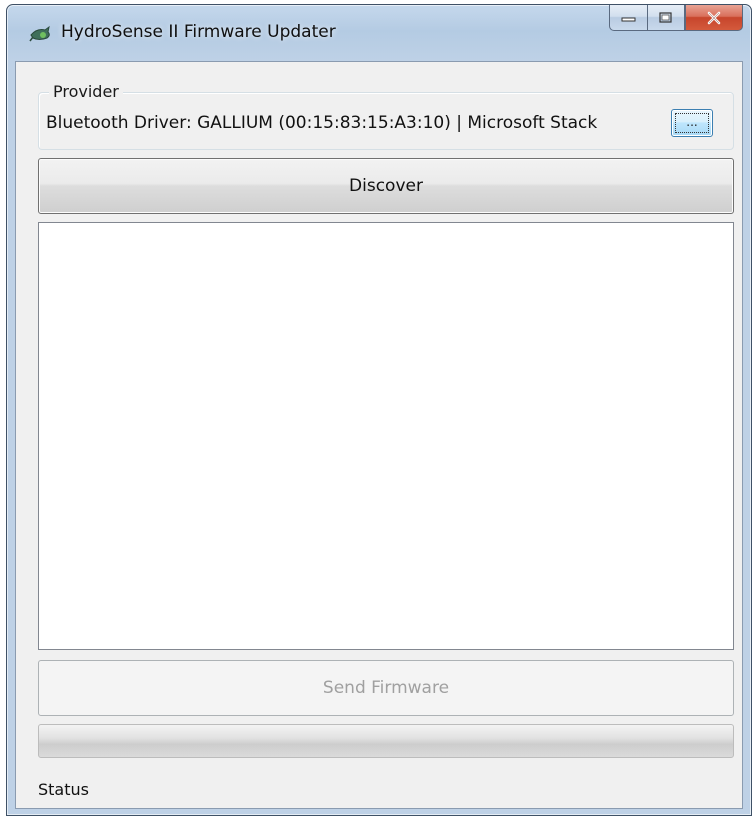 This screenshot has height=822, width=755. I want to click on close-button, so click(714, 18).